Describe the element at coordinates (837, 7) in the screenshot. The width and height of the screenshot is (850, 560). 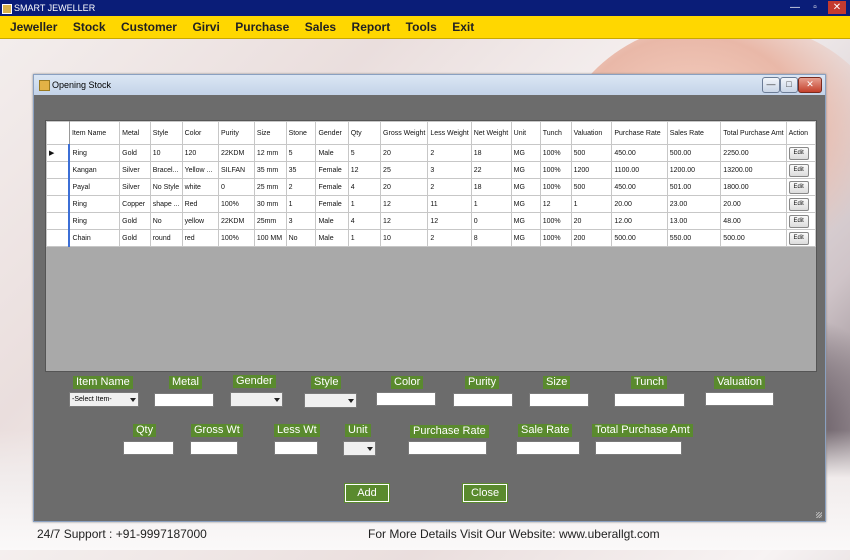
I see `app-close-button: ✕` at that location.